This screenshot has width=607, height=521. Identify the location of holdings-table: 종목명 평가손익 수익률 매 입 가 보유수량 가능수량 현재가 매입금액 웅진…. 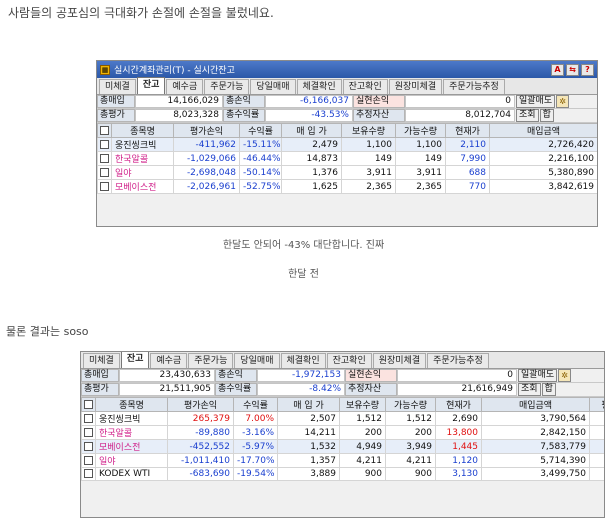
(347, 158).